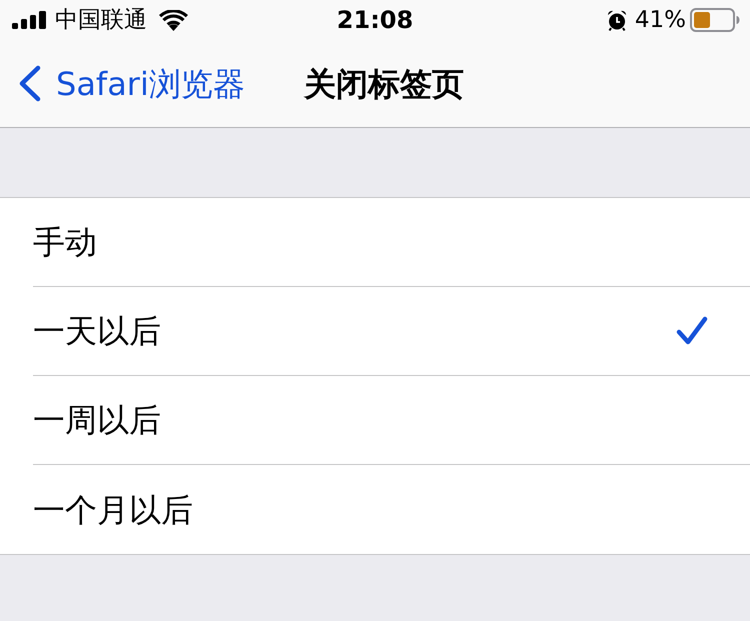 The height and width of the screenshot is (621, 750). What do you see at coordinates (97, 331) in the screenshot?
I see `option-label: 一天以后` at bounding box center [97, 331].